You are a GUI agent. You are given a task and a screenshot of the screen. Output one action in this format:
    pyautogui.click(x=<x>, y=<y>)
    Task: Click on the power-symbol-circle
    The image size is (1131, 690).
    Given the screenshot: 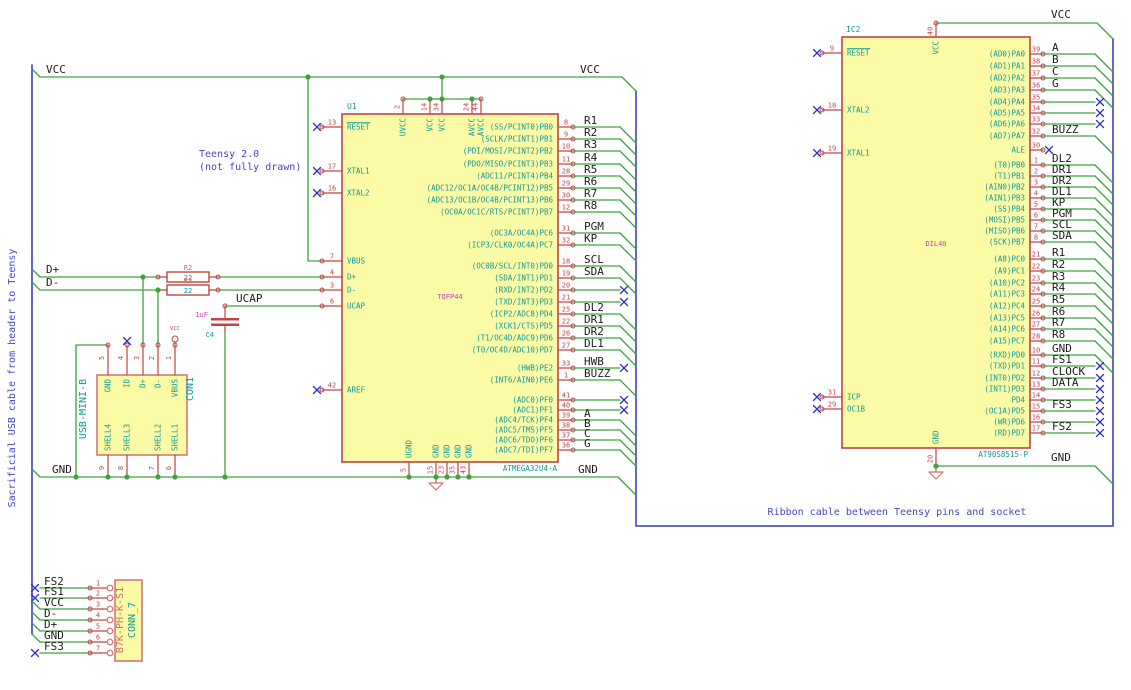 What is the action you would take?
    pyautogui.click(x=175, y=339)
    